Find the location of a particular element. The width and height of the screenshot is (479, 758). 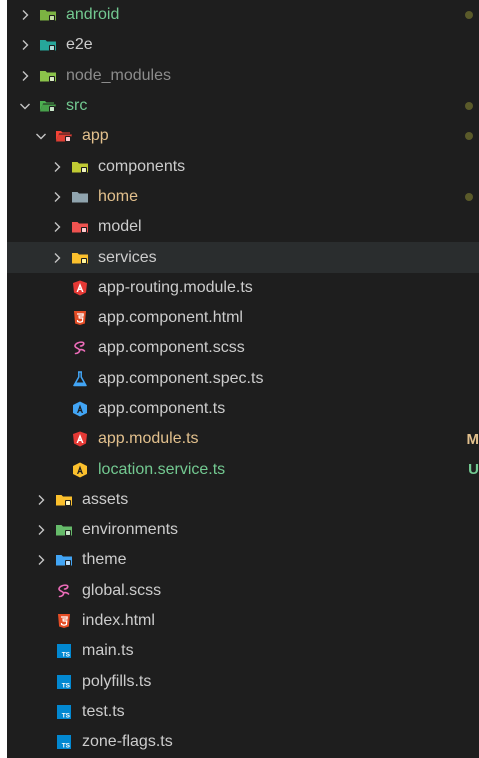

folder-item-android: android is located at coordinates (243, 15).